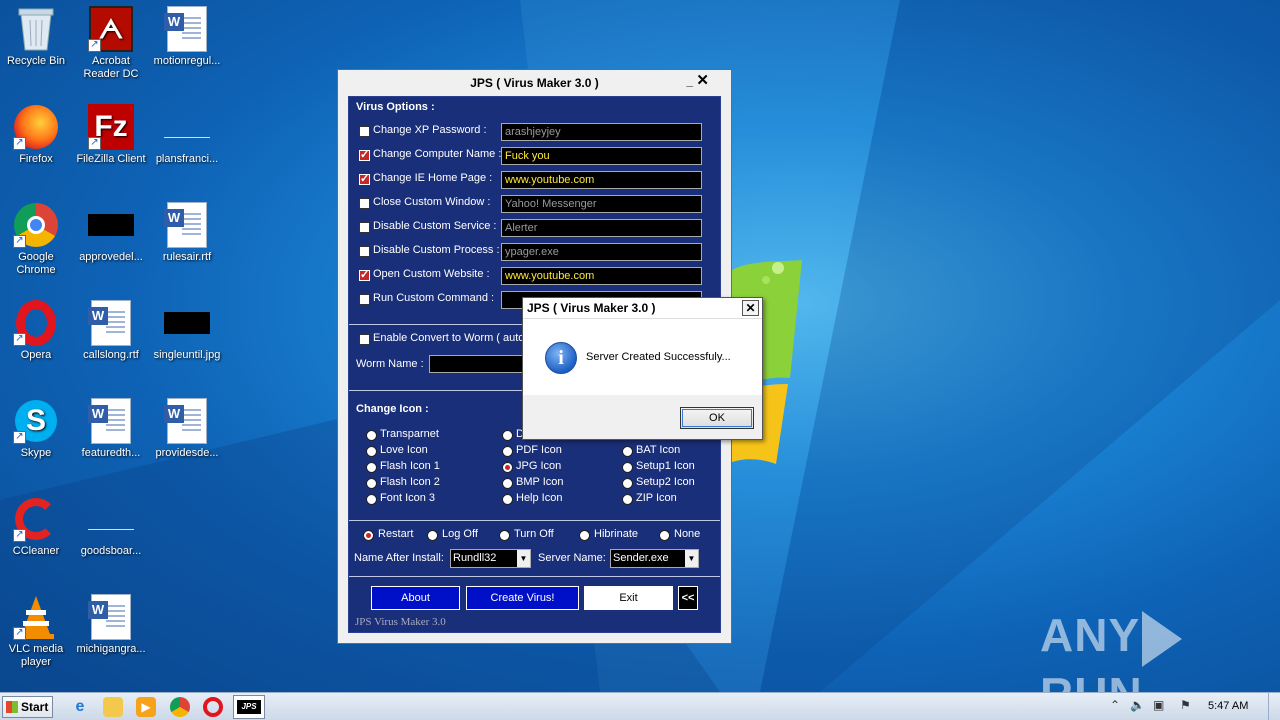  What do you see at coordinates (522, 598) in the screenshot?
I see `create-virus-button: Create Virus!` at bounding box center [522, 598].